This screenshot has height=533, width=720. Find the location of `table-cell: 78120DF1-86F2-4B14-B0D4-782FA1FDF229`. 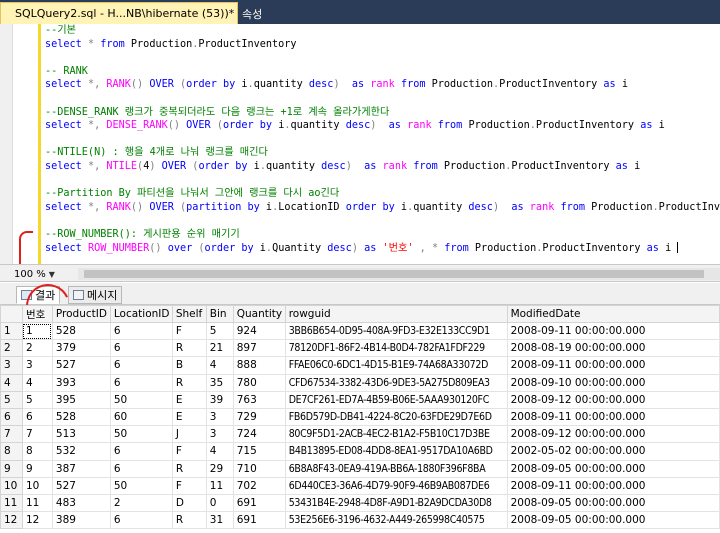

table-cell: 78120DF1-86F2-4B14-B0D4-782FA1FDF229 is located at coordinates (396, 348).